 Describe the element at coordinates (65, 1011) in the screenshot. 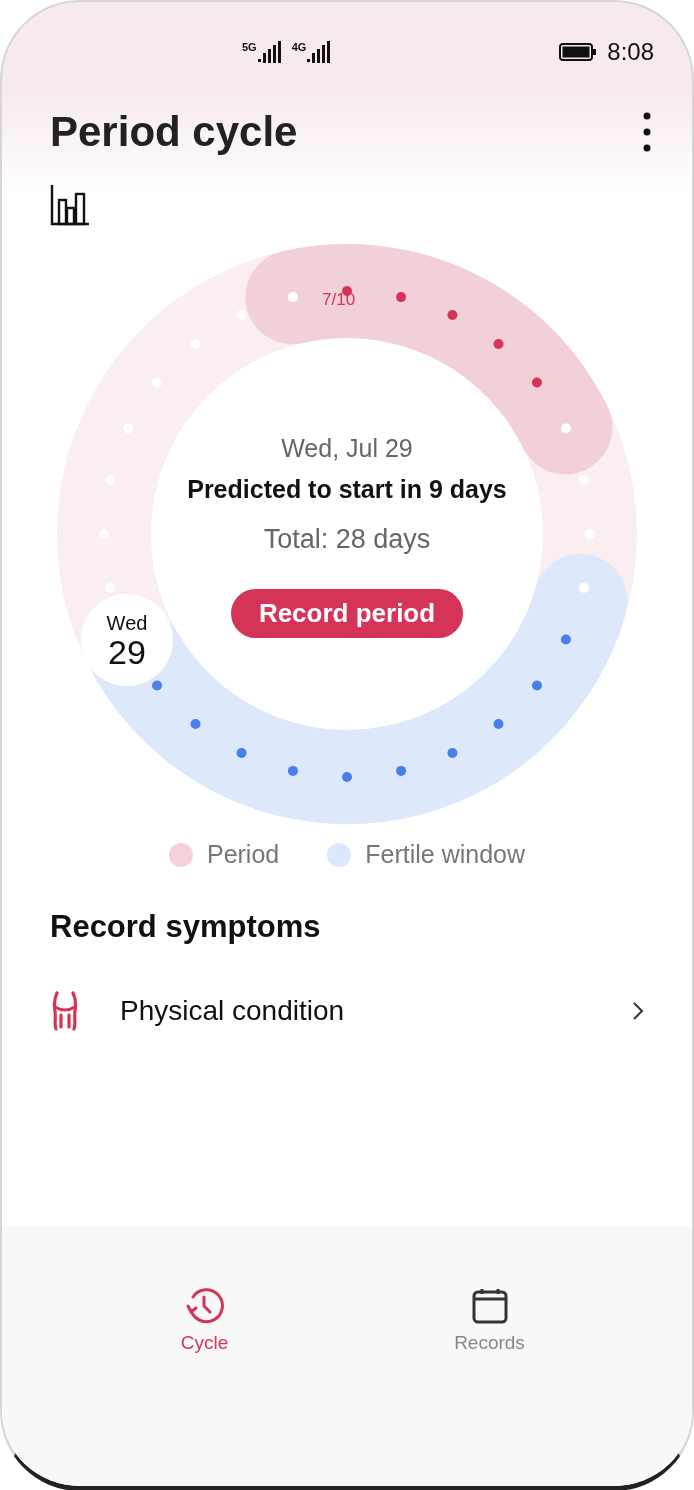

I see `body-icon` at that location.